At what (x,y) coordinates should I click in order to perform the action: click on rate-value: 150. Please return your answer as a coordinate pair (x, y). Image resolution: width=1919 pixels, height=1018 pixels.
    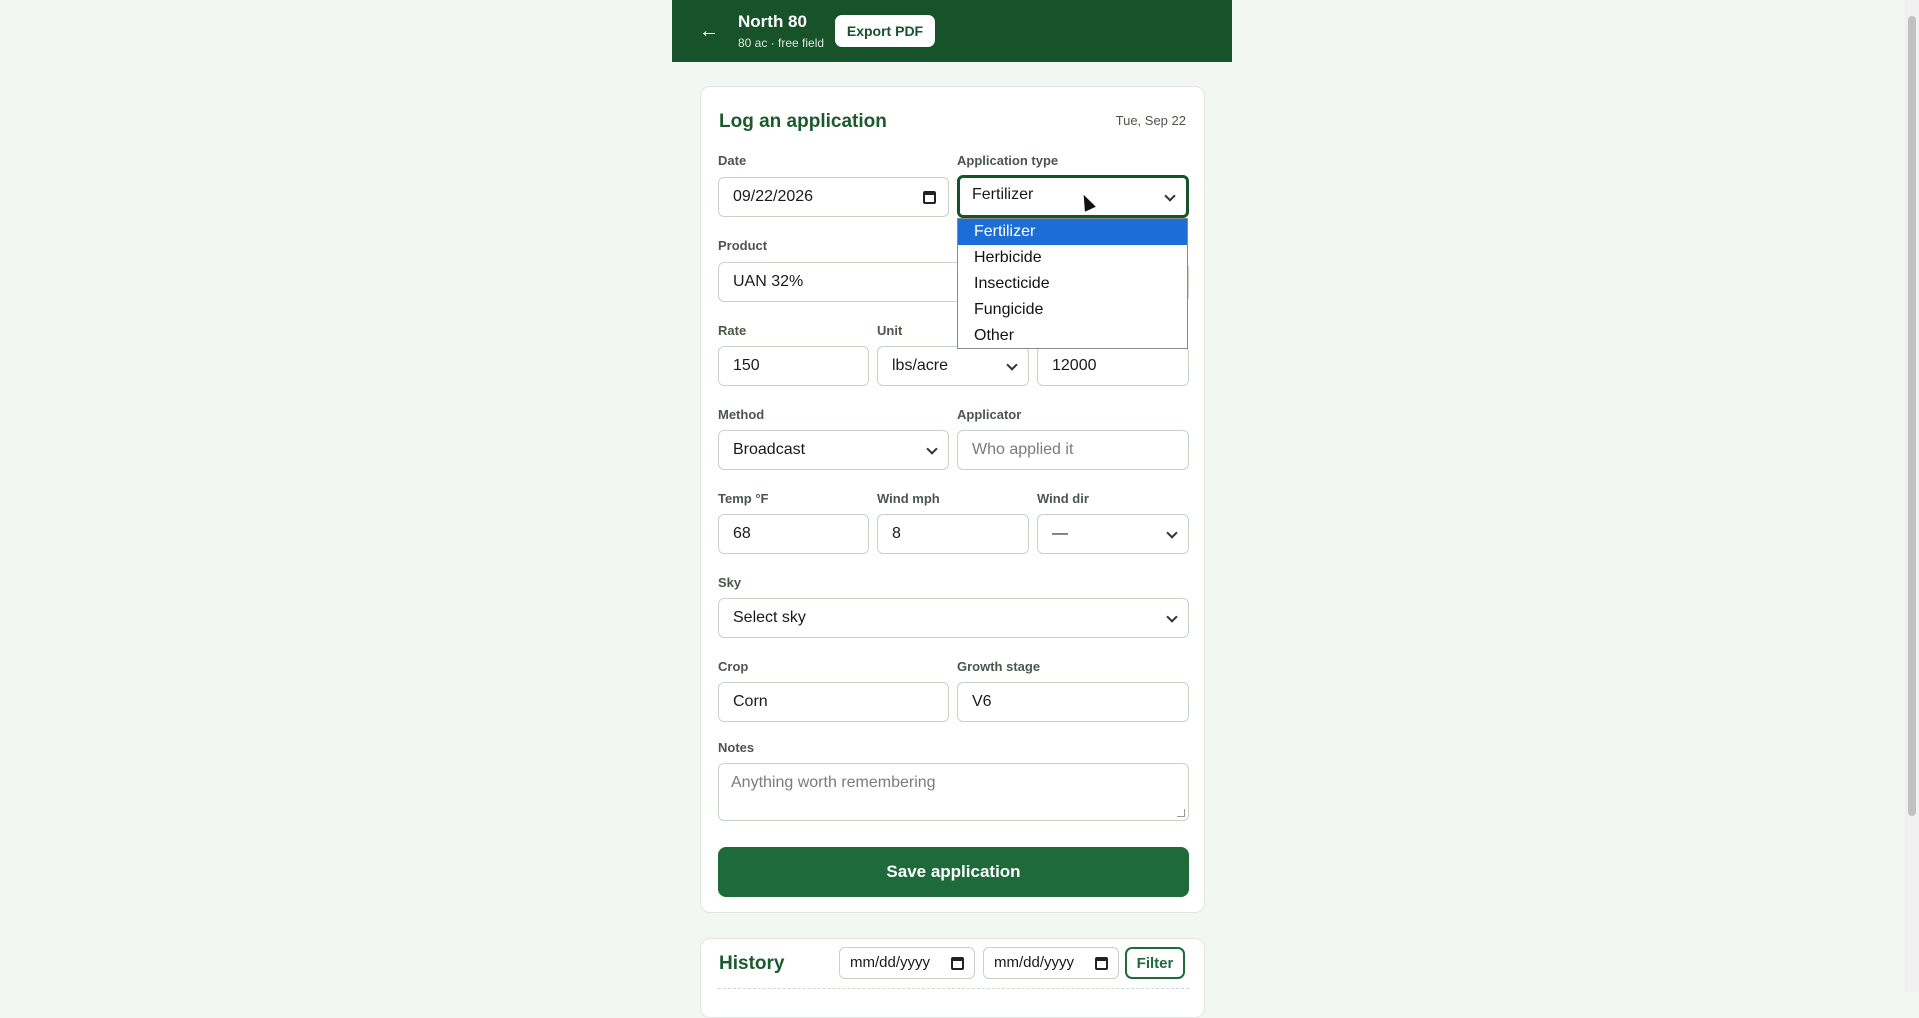
    Looking at the image, I should click on (746, 365).